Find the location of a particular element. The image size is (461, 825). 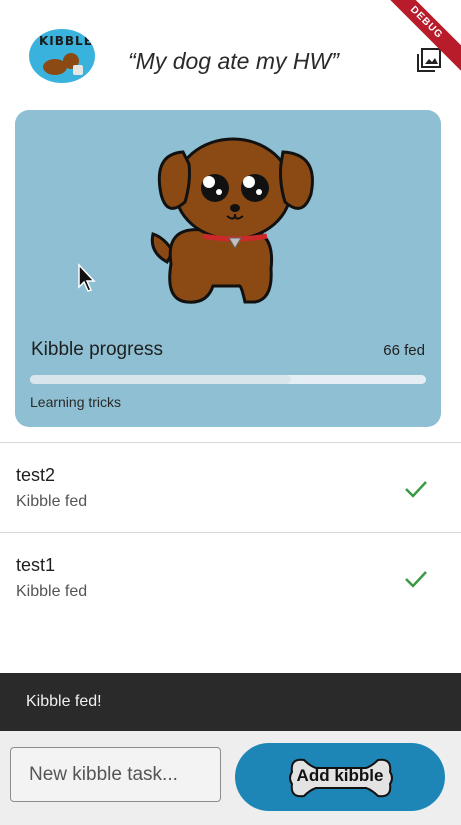

fed-count: 66 fed is located at coordinates (404, 350).